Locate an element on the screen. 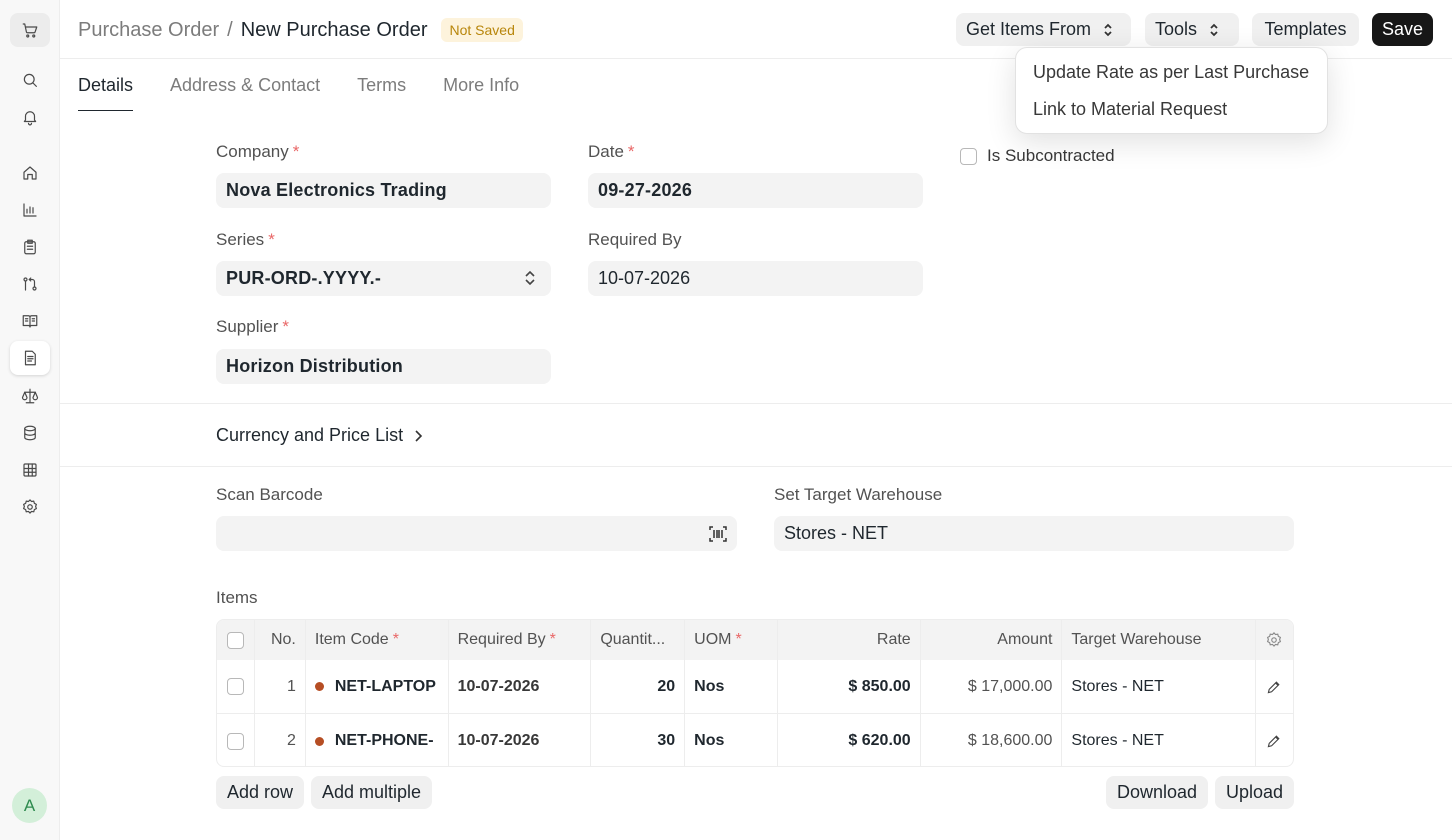  sidebar: A is located at coordinates (30, 420).